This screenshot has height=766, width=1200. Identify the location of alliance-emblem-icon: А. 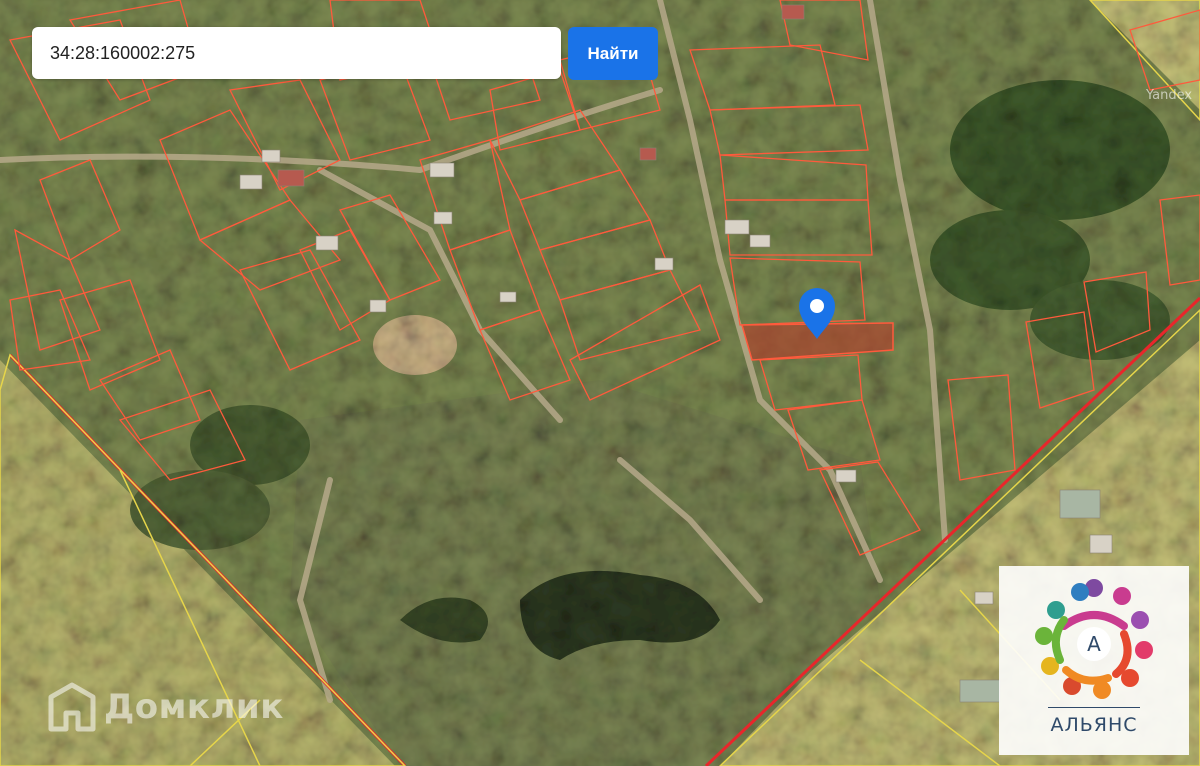
(1094, 639).